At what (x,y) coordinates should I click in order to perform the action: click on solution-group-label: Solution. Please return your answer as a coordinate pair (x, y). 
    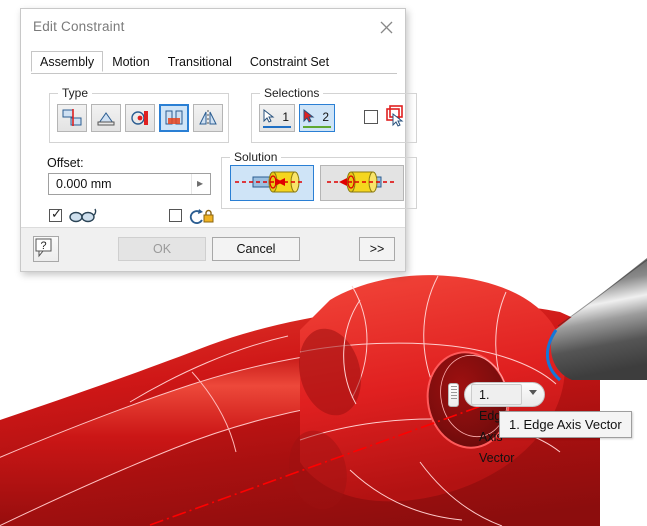
    Looking at the image, I should click on (256, 157).